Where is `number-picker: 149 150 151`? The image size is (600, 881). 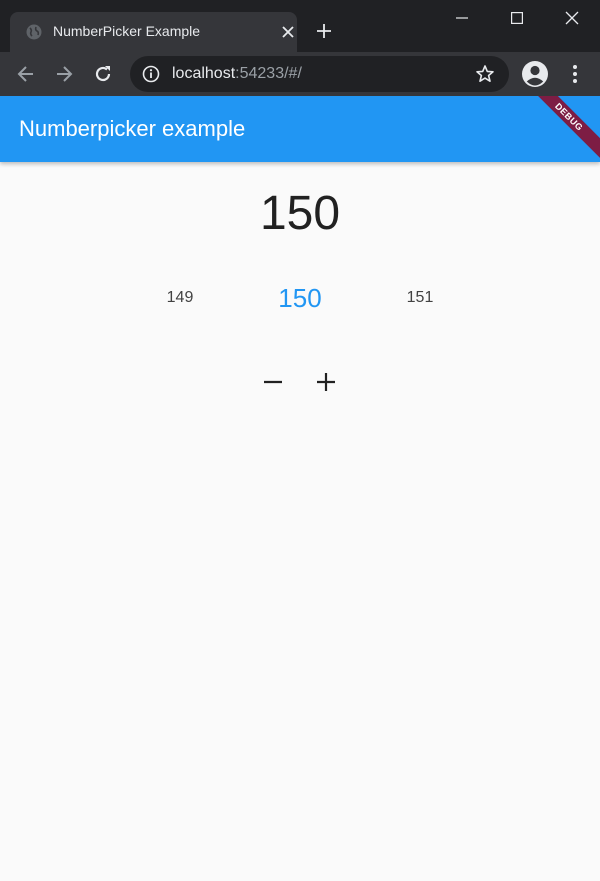
number-picker: 149 150 151 is located at coordinates (300, 298).